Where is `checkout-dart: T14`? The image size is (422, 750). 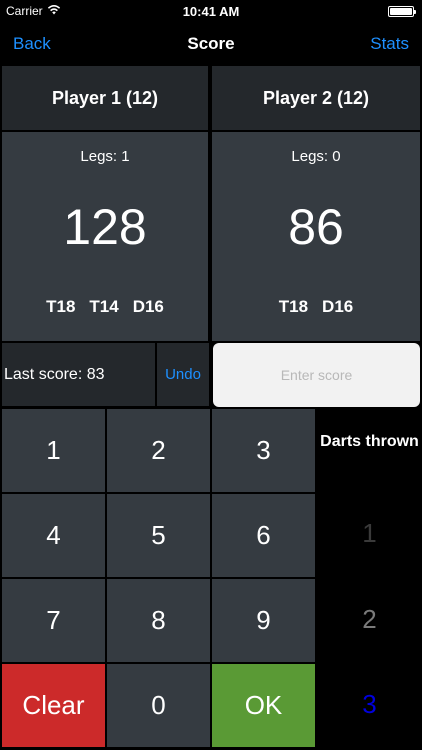
checkout-dart: T14 is located at coordinates (104, 306).